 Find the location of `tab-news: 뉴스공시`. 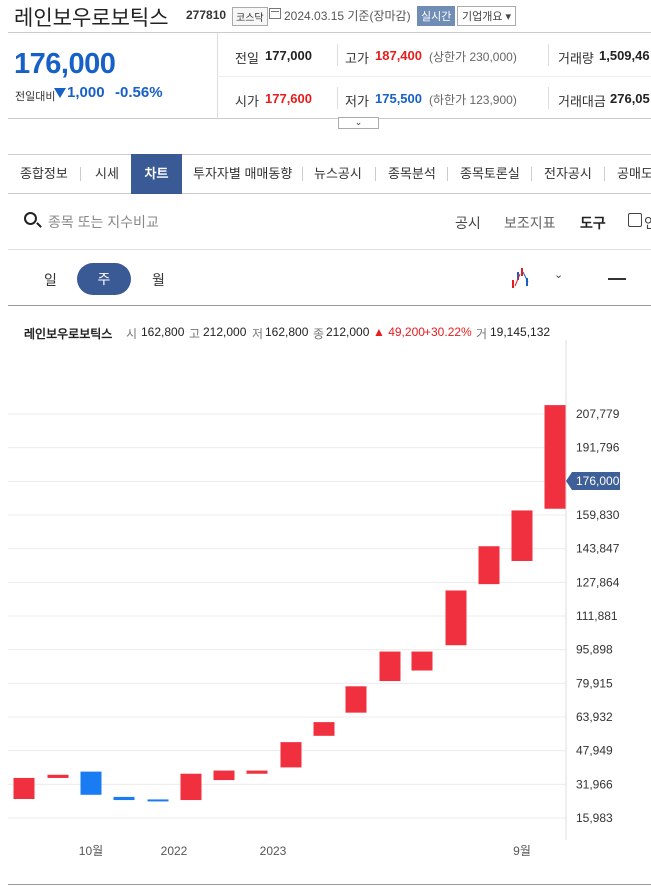

tab-news: 뉴스공시 is located at coordinates (338, 174).